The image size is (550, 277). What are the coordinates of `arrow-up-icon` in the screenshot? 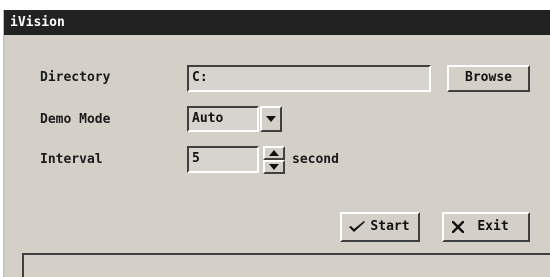 It's located at (274, 153).